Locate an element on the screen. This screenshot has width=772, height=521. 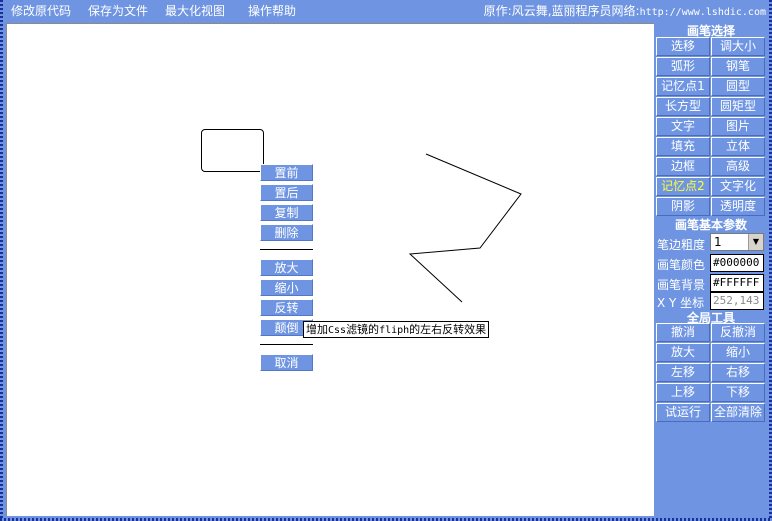
brush-button-14: 记忆点2 is located at coordinates (683, 186).